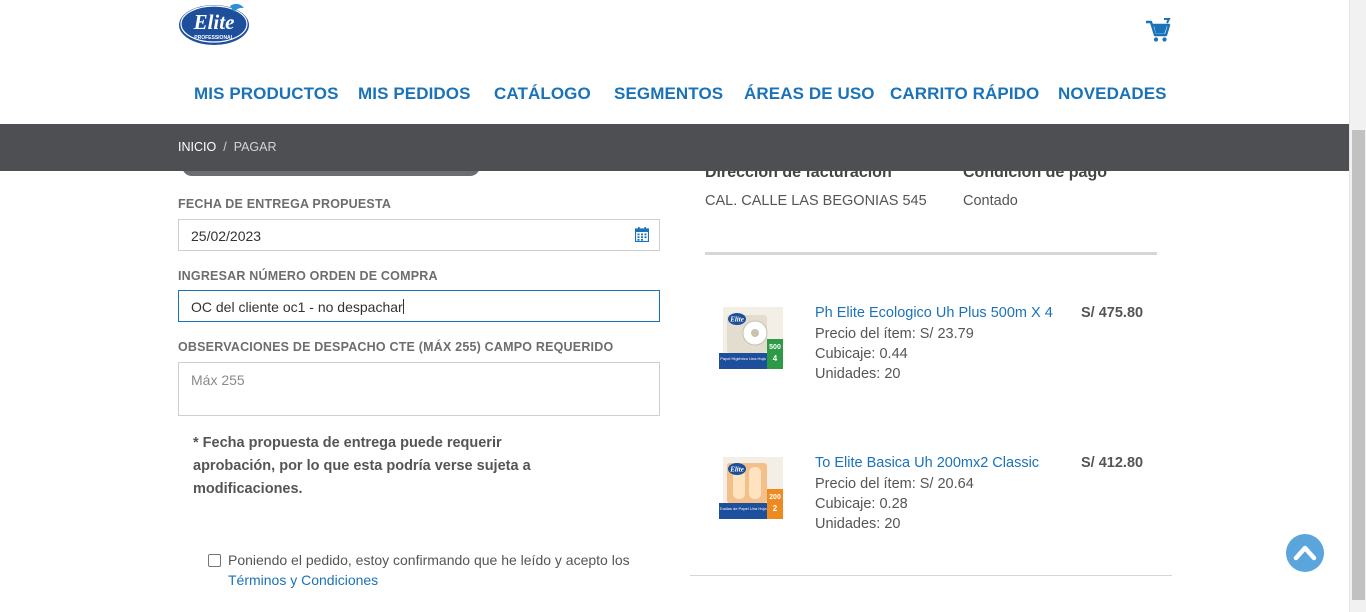 Image resolution: width=1366 pixels, height=612 pixels. I want to click on nav-segmentos: SEGMENTOS, so click(668, 94).